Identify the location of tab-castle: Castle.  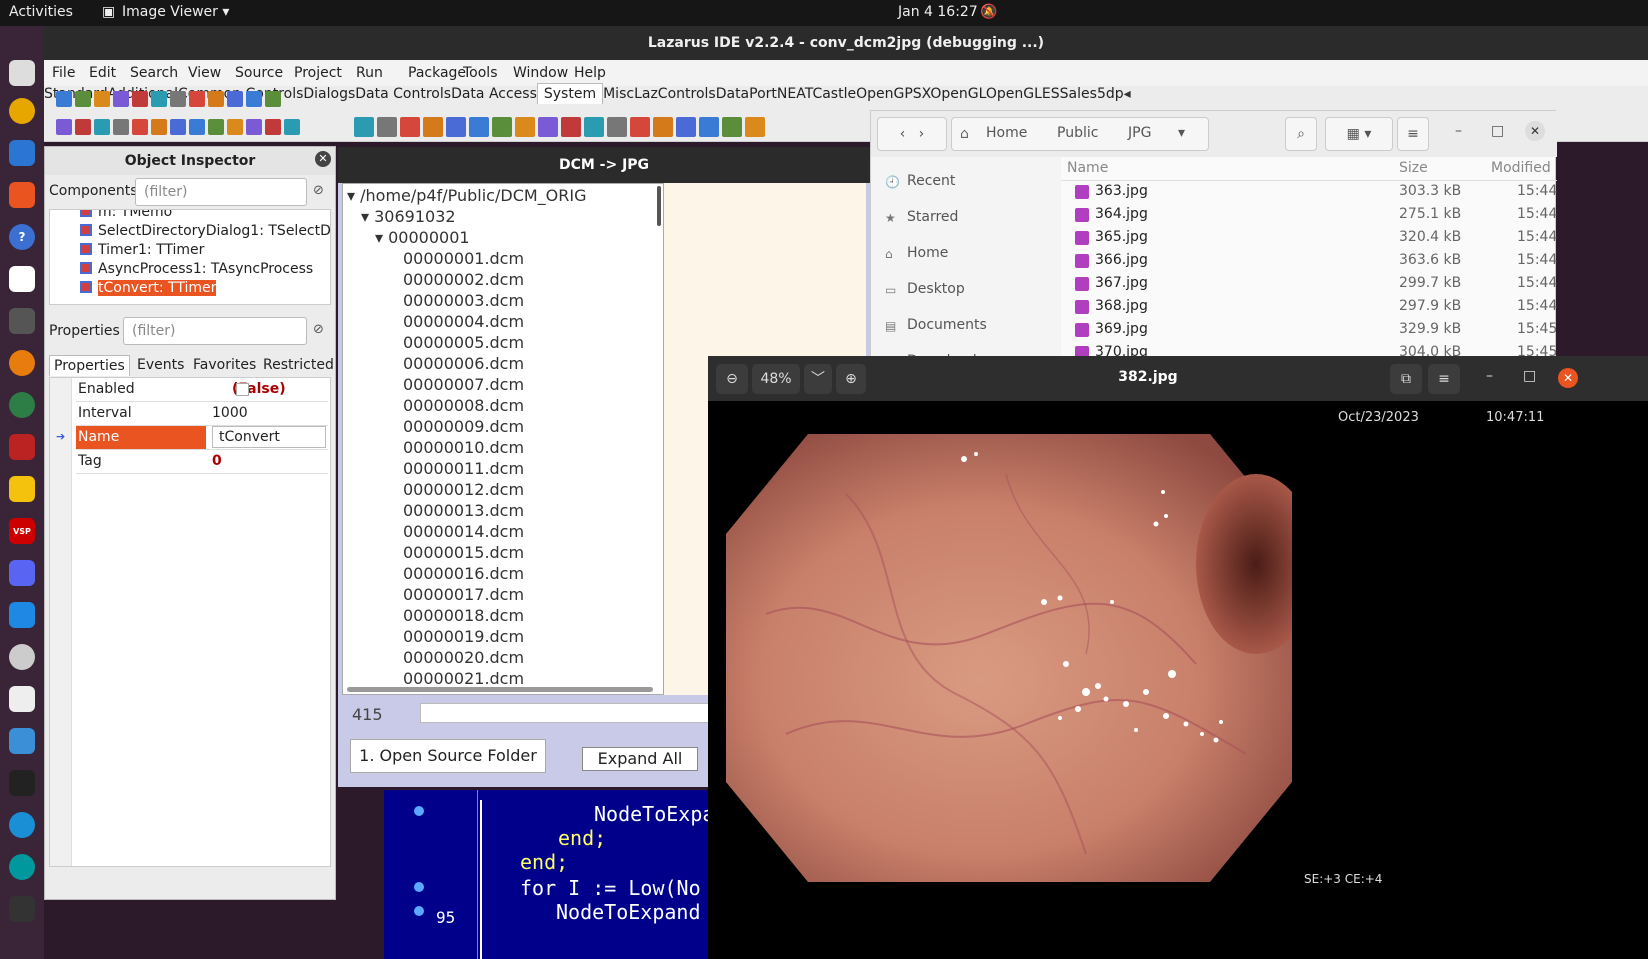
(834, 94).